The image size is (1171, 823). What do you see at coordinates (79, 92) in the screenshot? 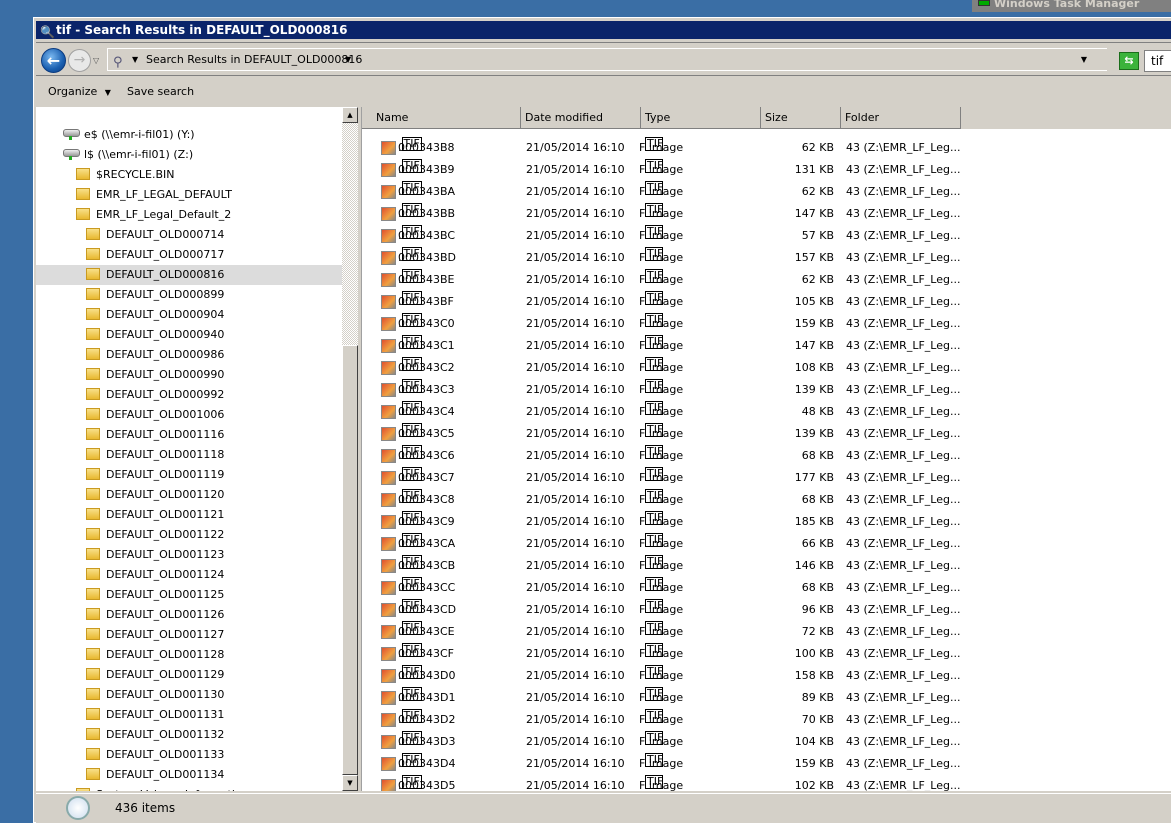
I see `organize-button: Organize ▼` at bounding box center [79, 92].